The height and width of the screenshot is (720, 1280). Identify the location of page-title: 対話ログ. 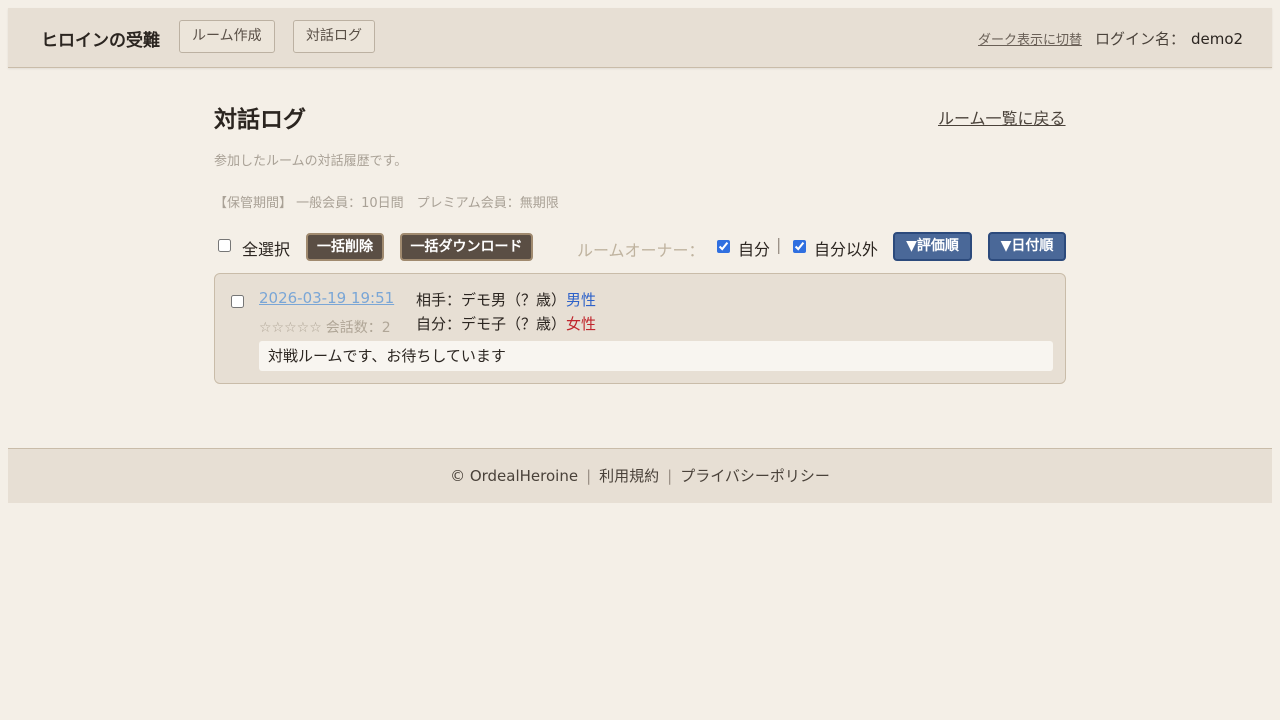
(260, 120).